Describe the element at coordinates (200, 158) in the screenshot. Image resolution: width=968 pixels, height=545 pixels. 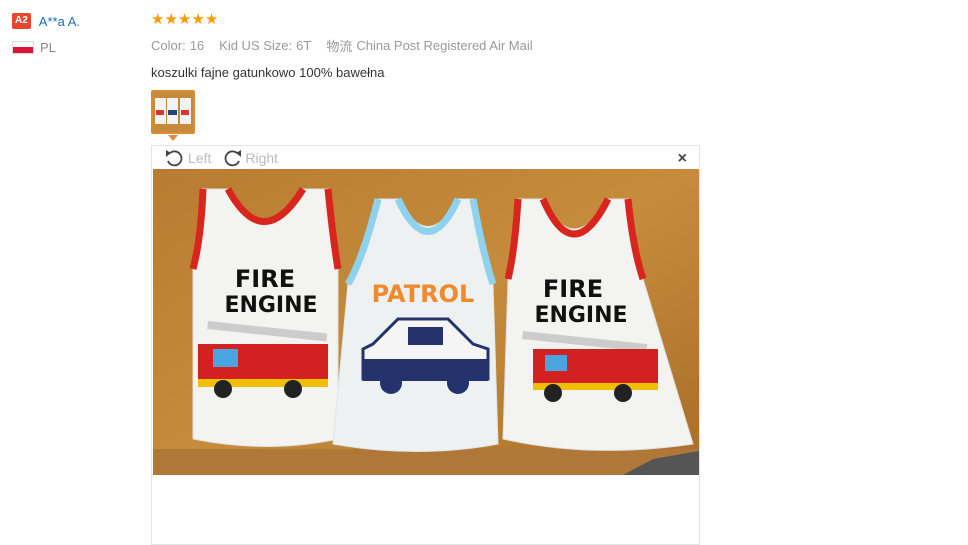
I see `rotate-left-label: Left` at that location.